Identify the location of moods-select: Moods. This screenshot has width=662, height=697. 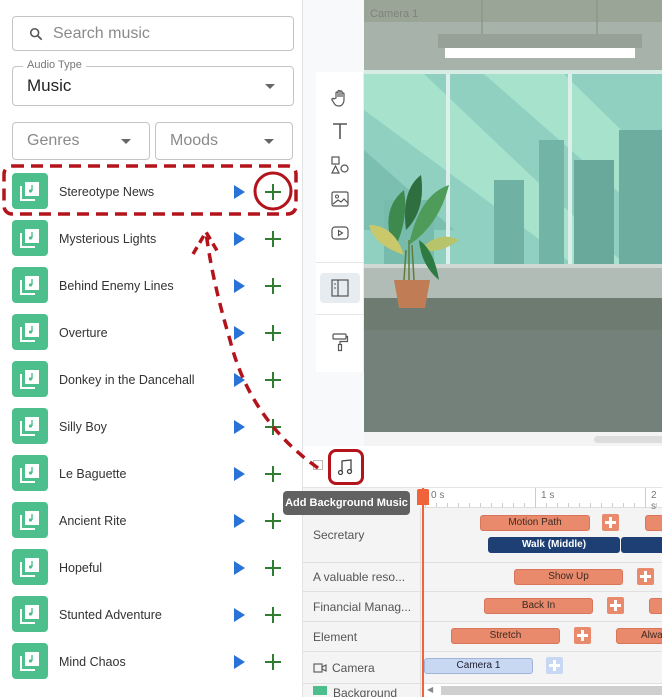
(224, 141).